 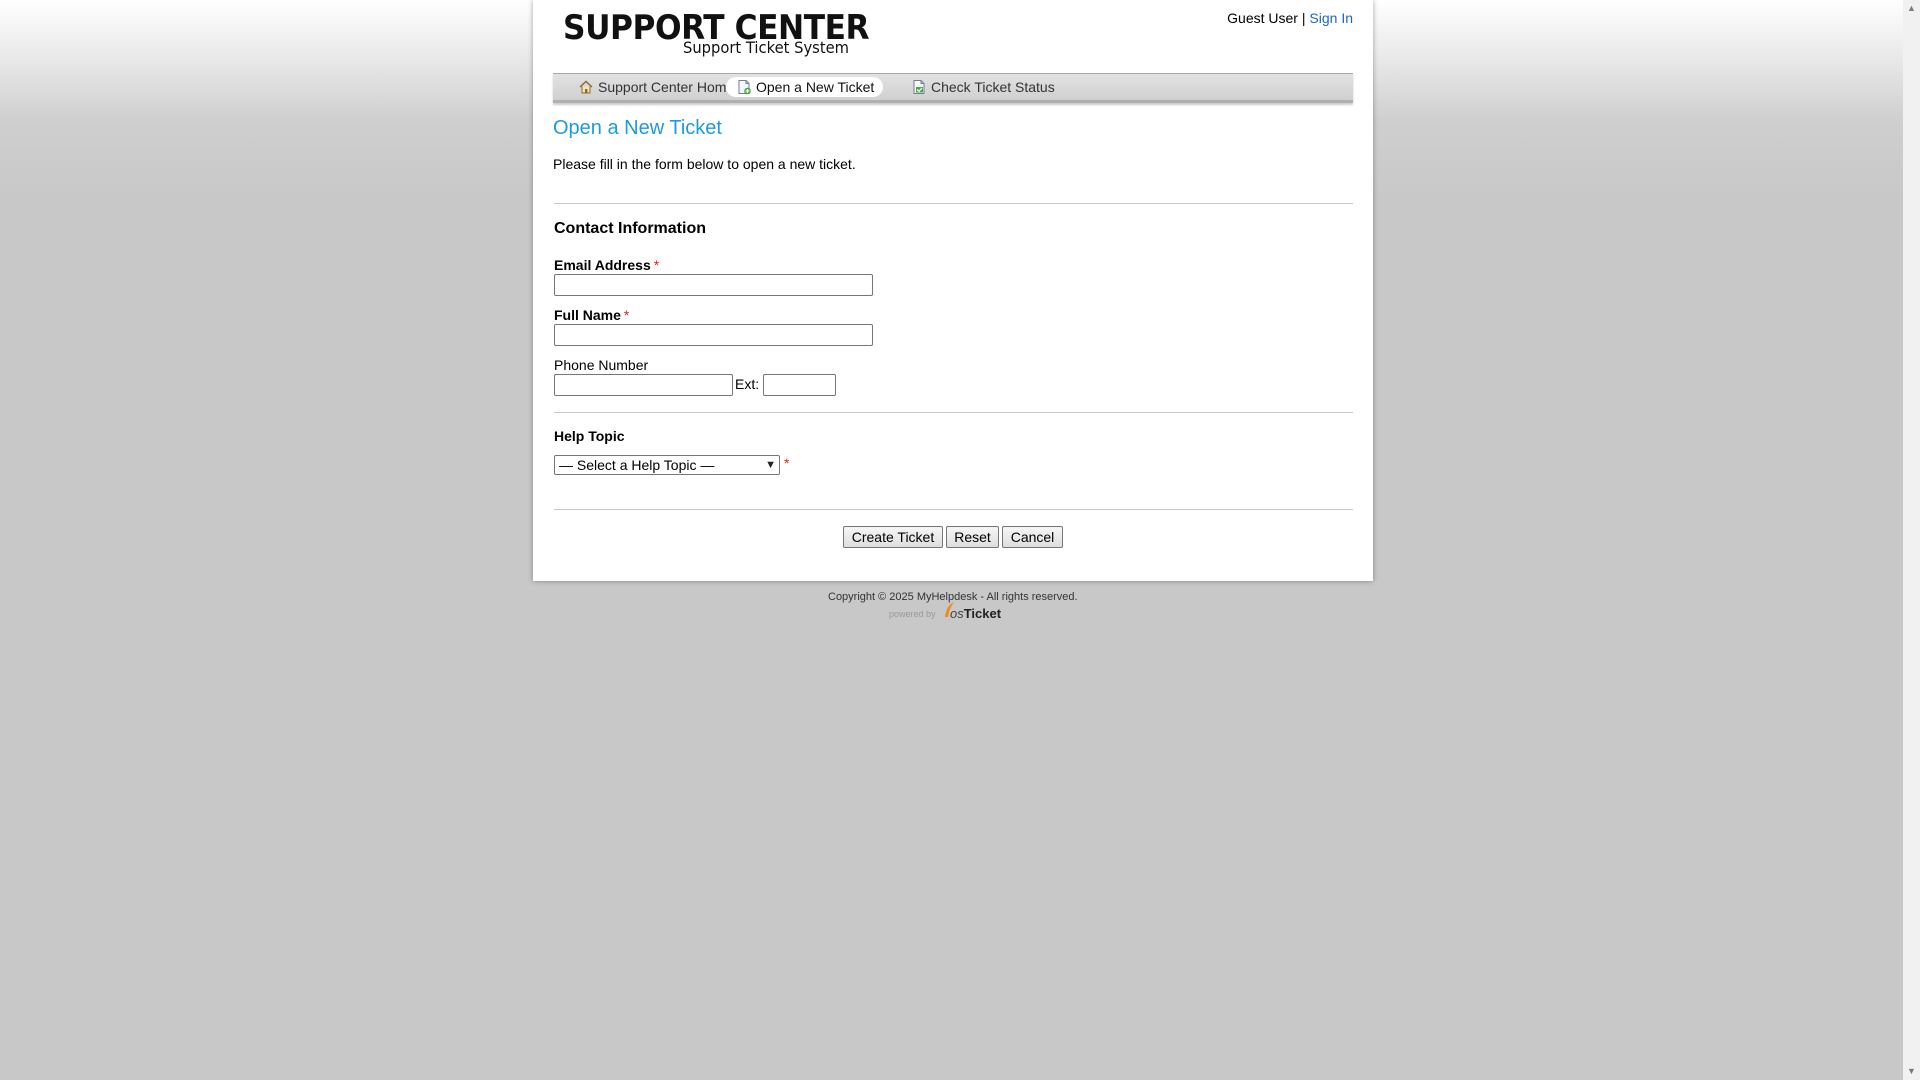 I want to click on scroll-up-icon: ▲, so click(x=1911, y=8).